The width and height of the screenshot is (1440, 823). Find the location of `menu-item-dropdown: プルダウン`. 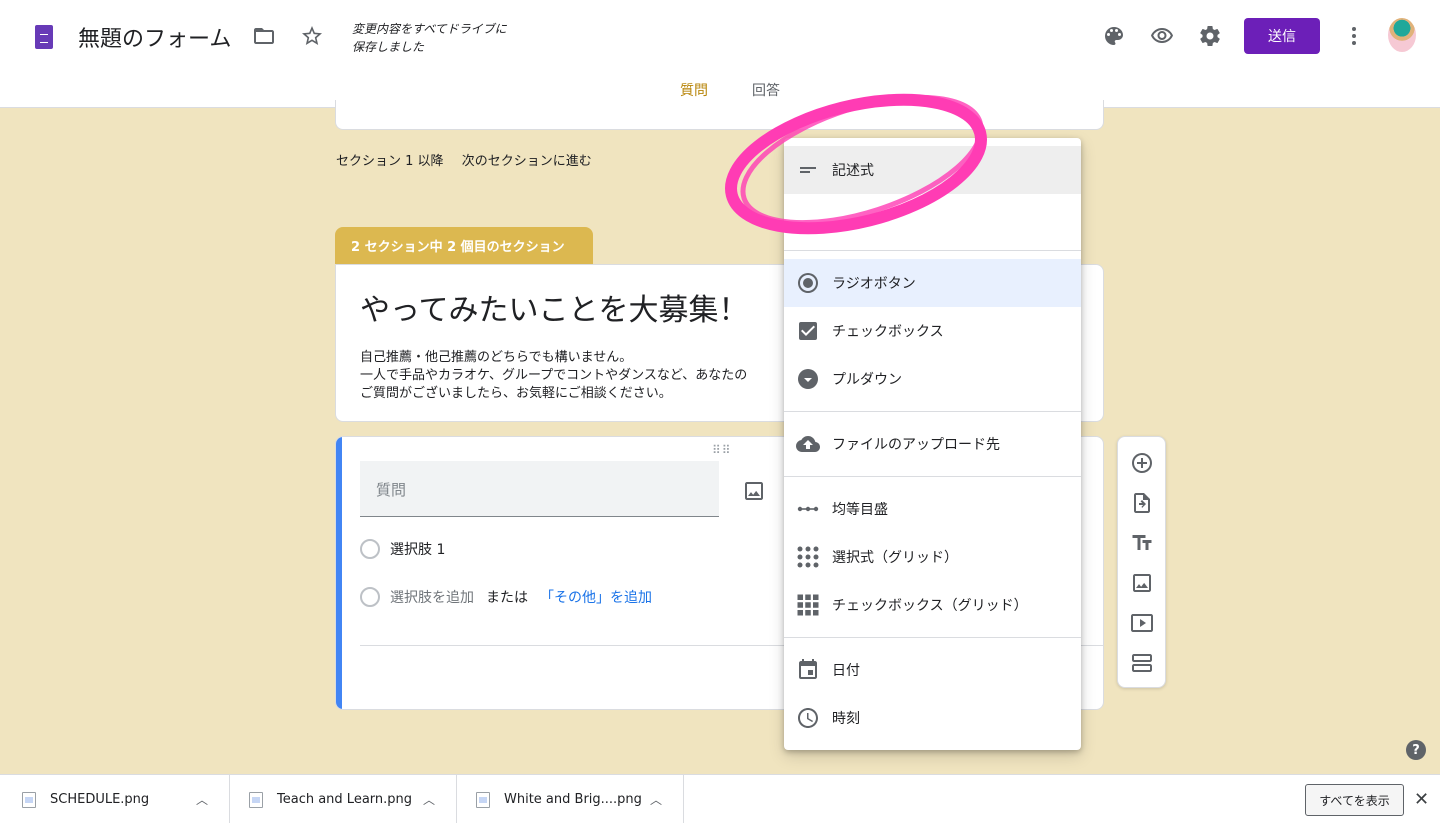

menu-item-dropdown: プルダウン is located at coordinates (932, 379).